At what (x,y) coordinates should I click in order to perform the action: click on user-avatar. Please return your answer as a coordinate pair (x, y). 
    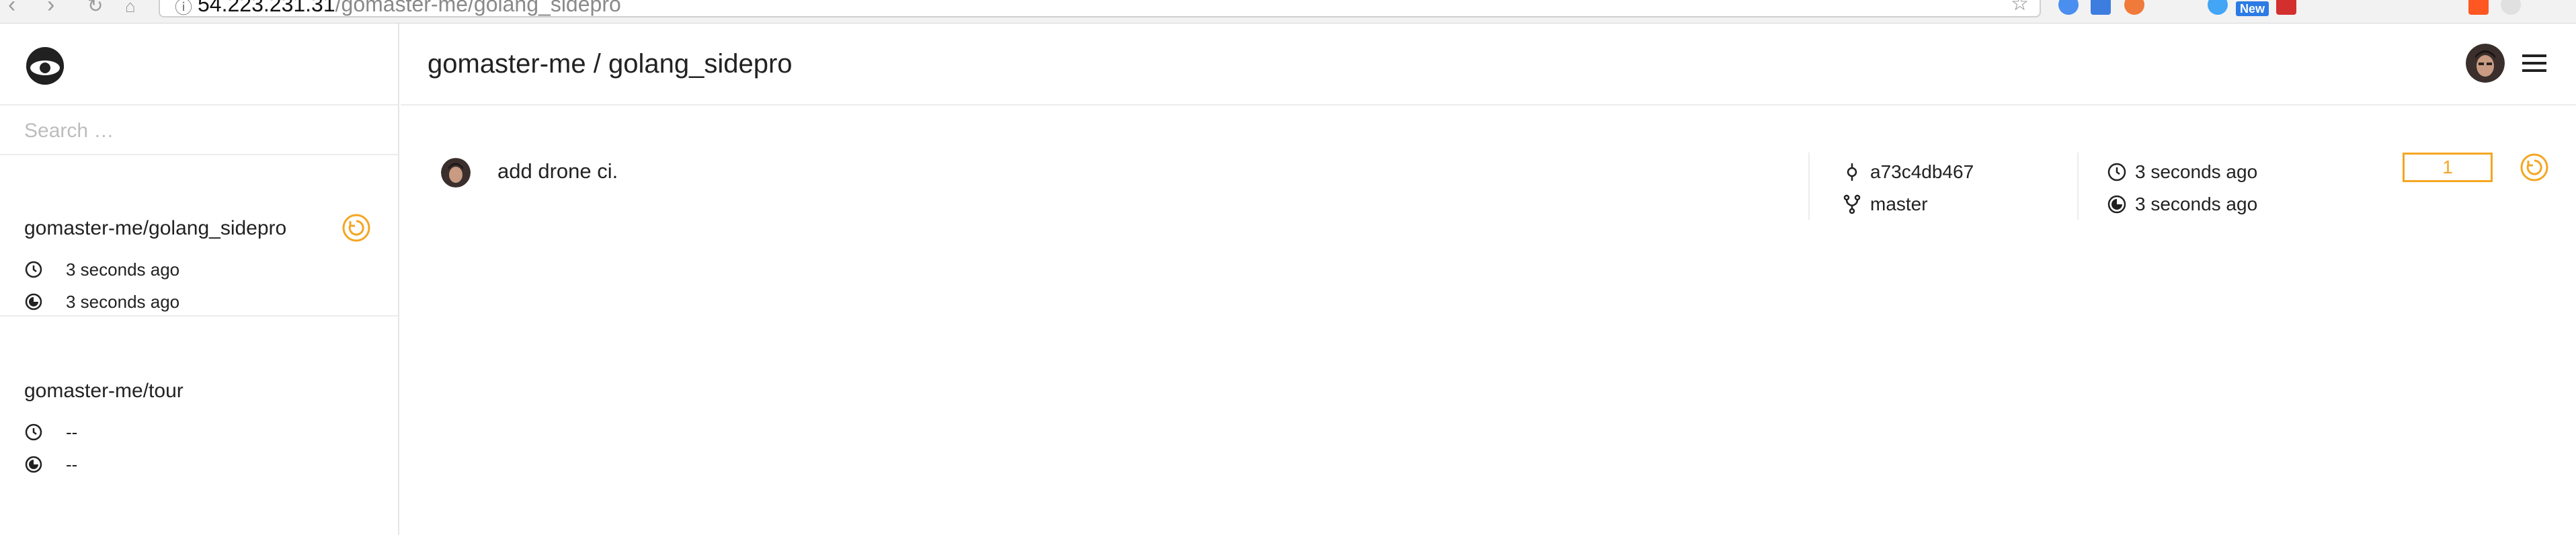
    Looking at the image, I should click on (2485, 64).